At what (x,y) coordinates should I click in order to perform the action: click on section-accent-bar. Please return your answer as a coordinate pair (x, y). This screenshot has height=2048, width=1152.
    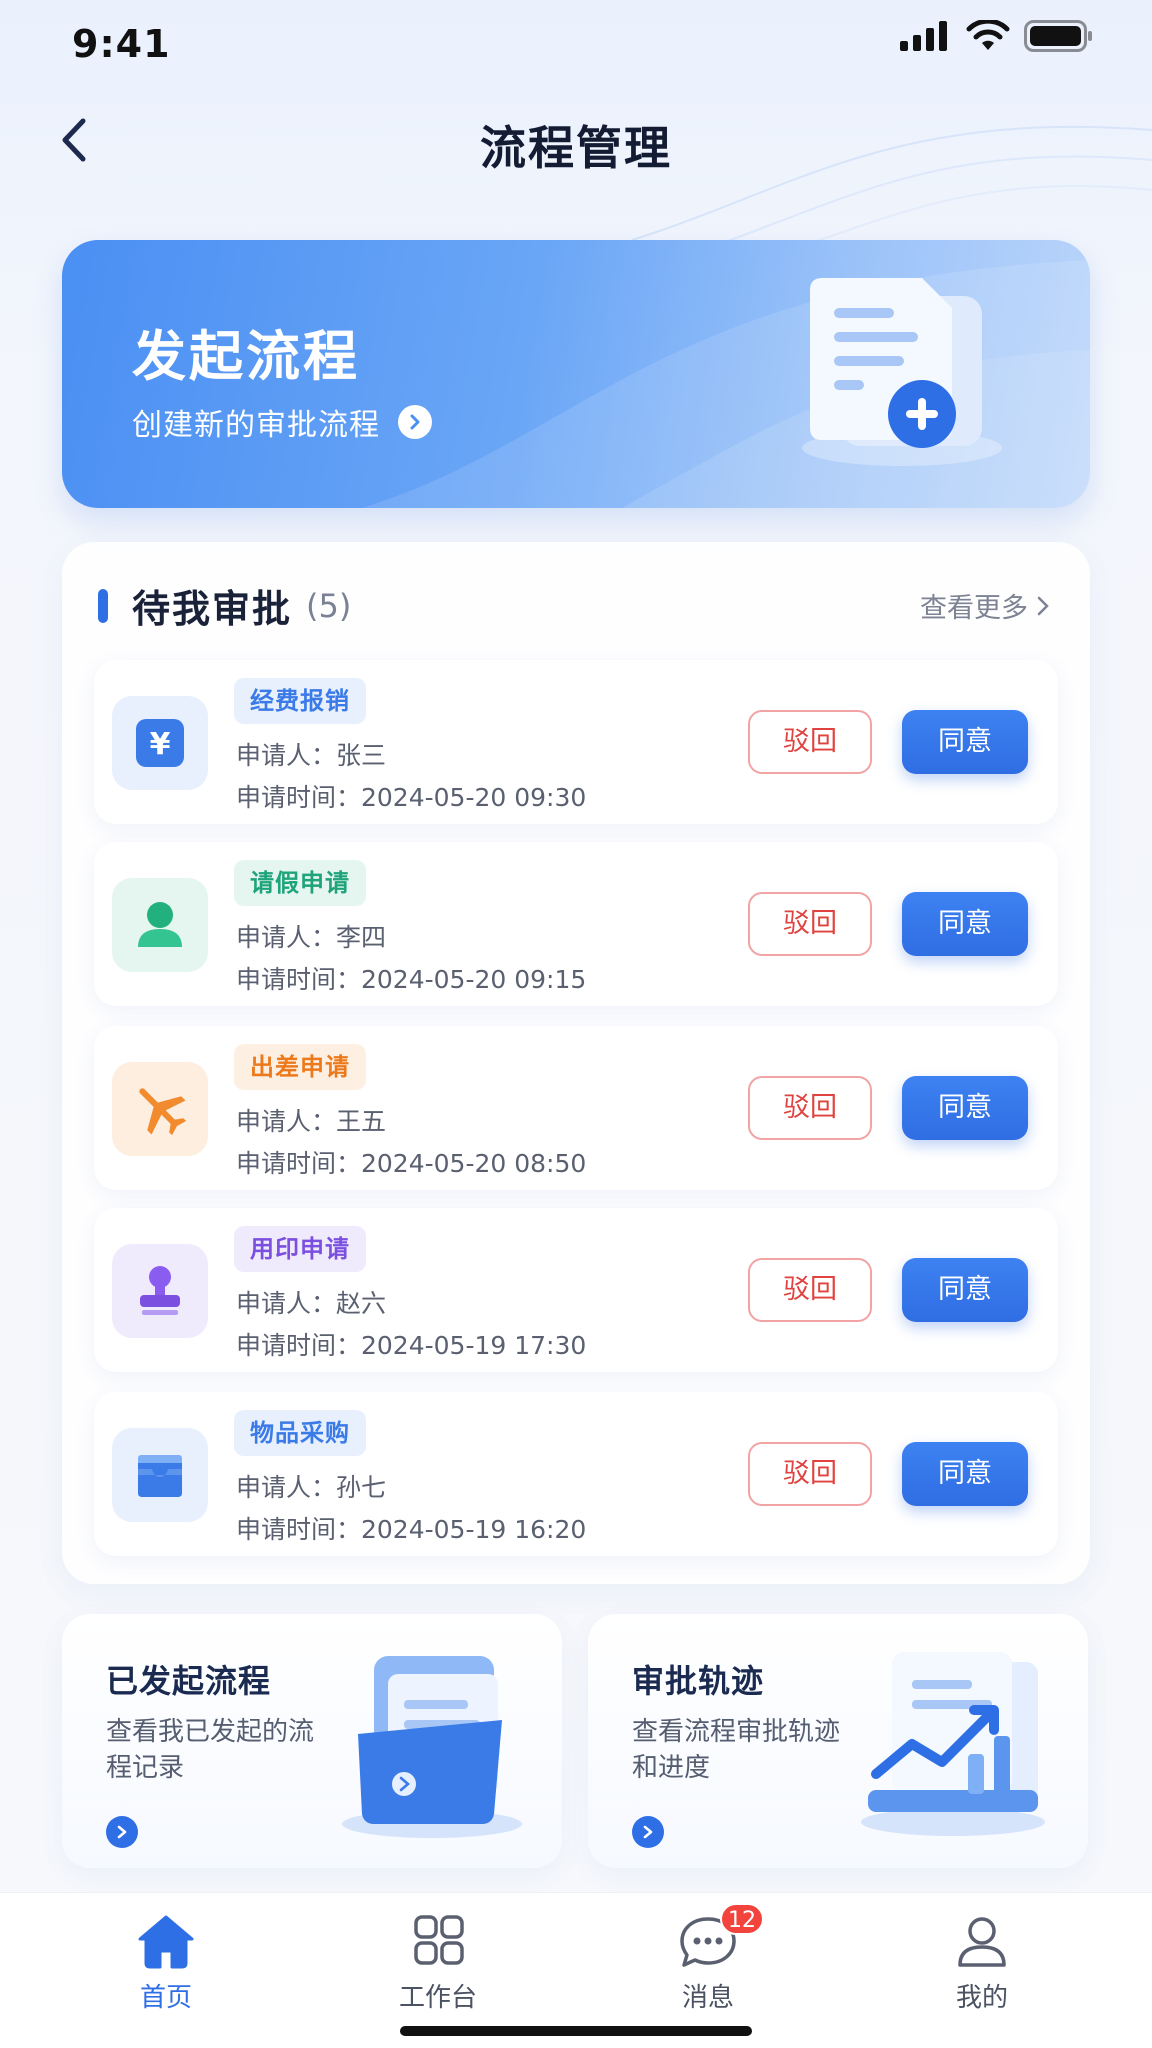
    Looking at the image, I should click on (103, 605).